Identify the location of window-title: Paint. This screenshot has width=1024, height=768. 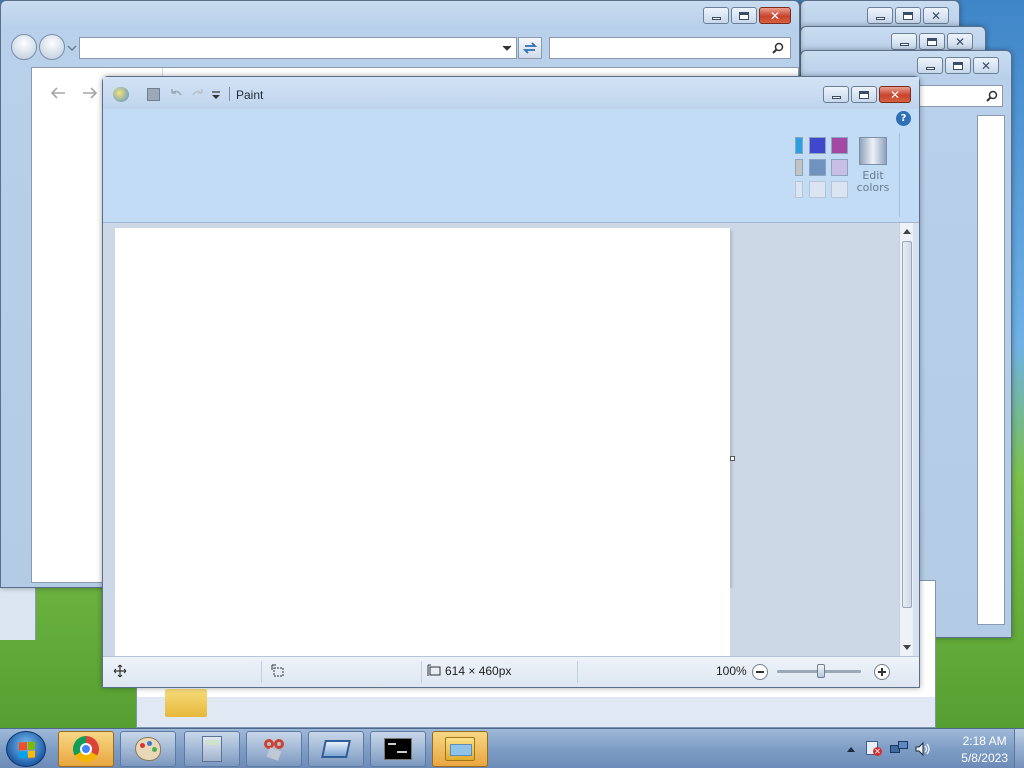
(250, 95).